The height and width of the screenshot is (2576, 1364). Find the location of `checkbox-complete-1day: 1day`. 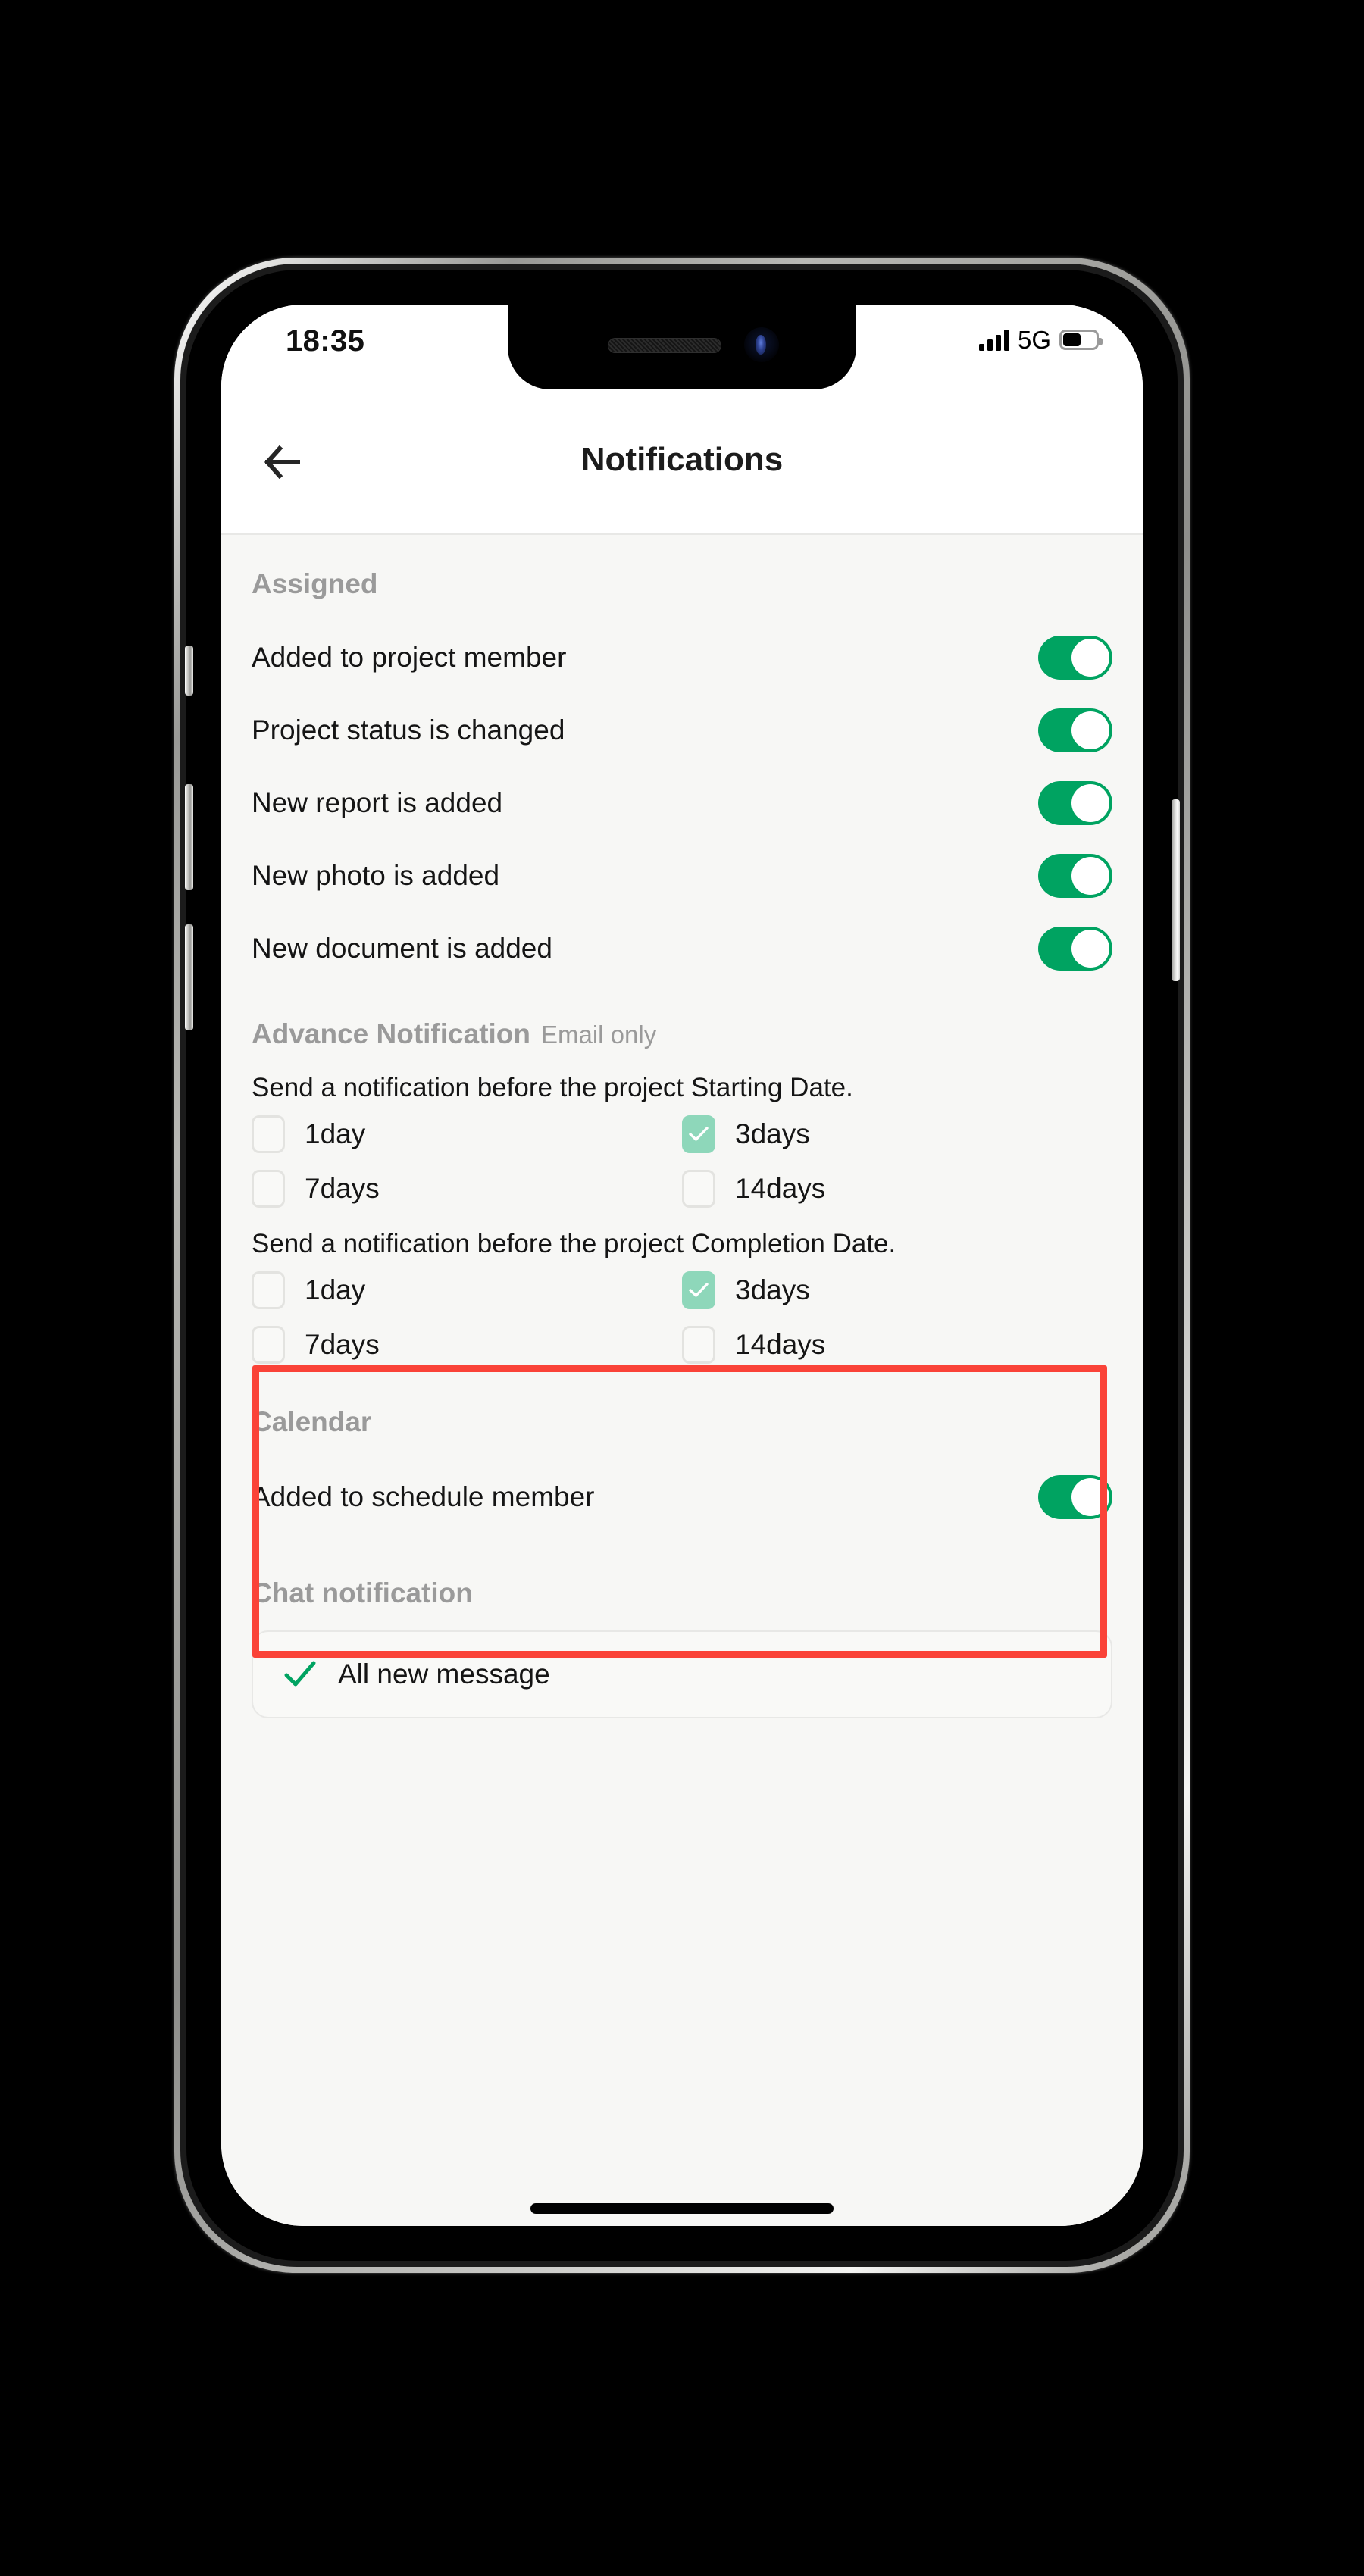

checkbox-complete-1day: 1day is located at coordinates (467, 1290).